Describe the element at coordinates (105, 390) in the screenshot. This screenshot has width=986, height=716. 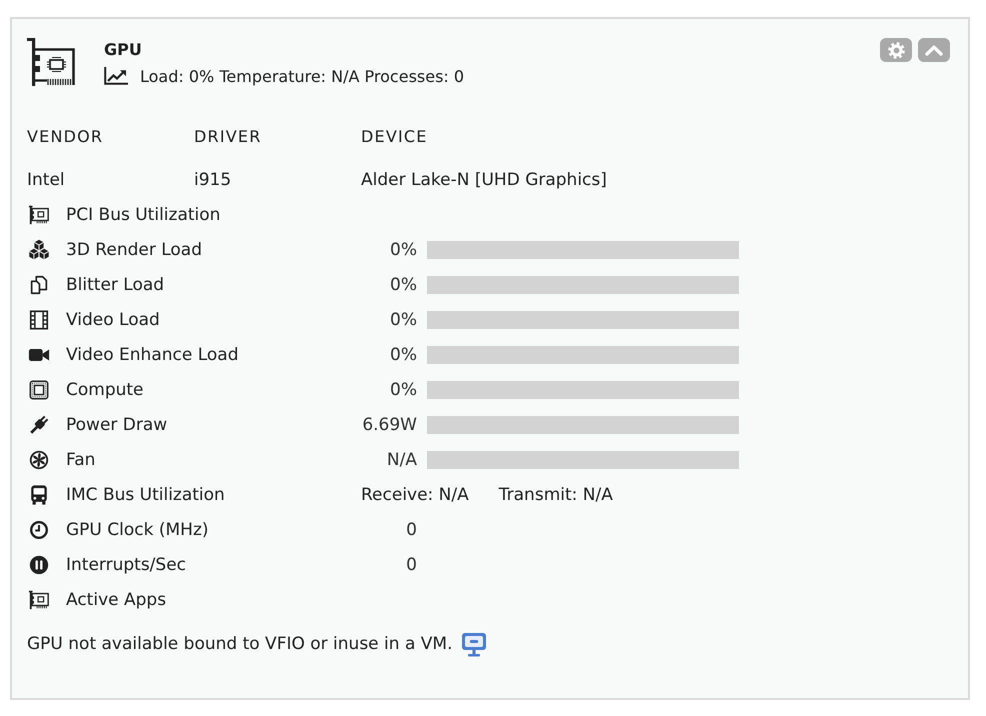
I see `metric-label: Compute` at that location.